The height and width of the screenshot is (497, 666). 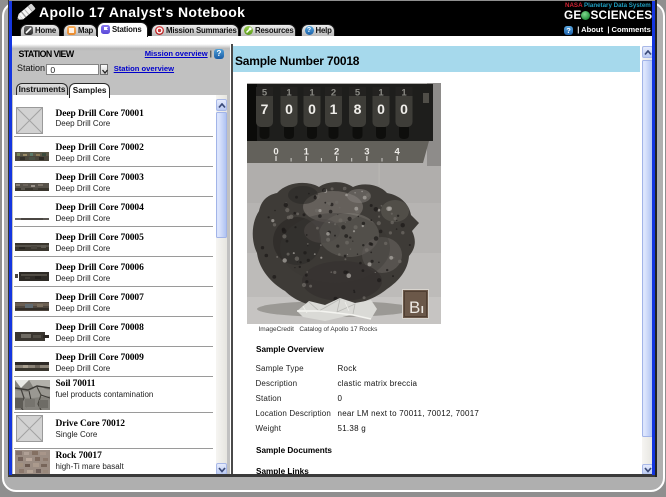 I want to click on svg-text: 3, so click(x=366, y=152).